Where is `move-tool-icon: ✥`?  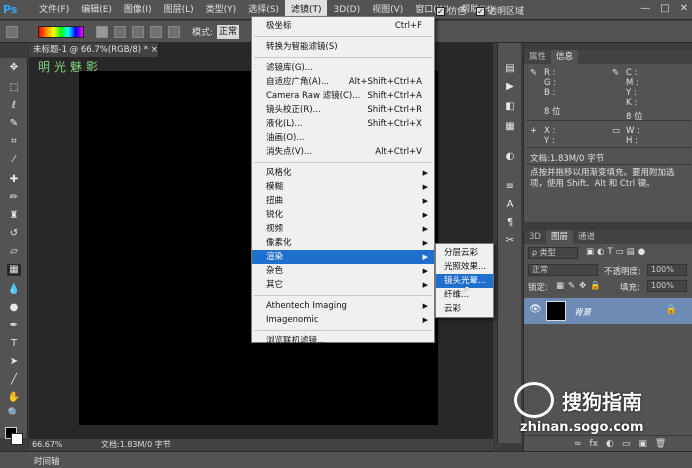
move-tool-icon: ✥ is located at coordinates (14, 68).